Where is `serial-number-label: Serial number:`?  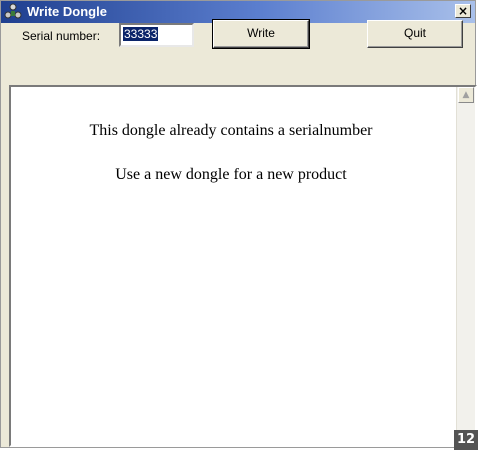
serial-number-label: Serial number: is located at coordinates (61, 36).